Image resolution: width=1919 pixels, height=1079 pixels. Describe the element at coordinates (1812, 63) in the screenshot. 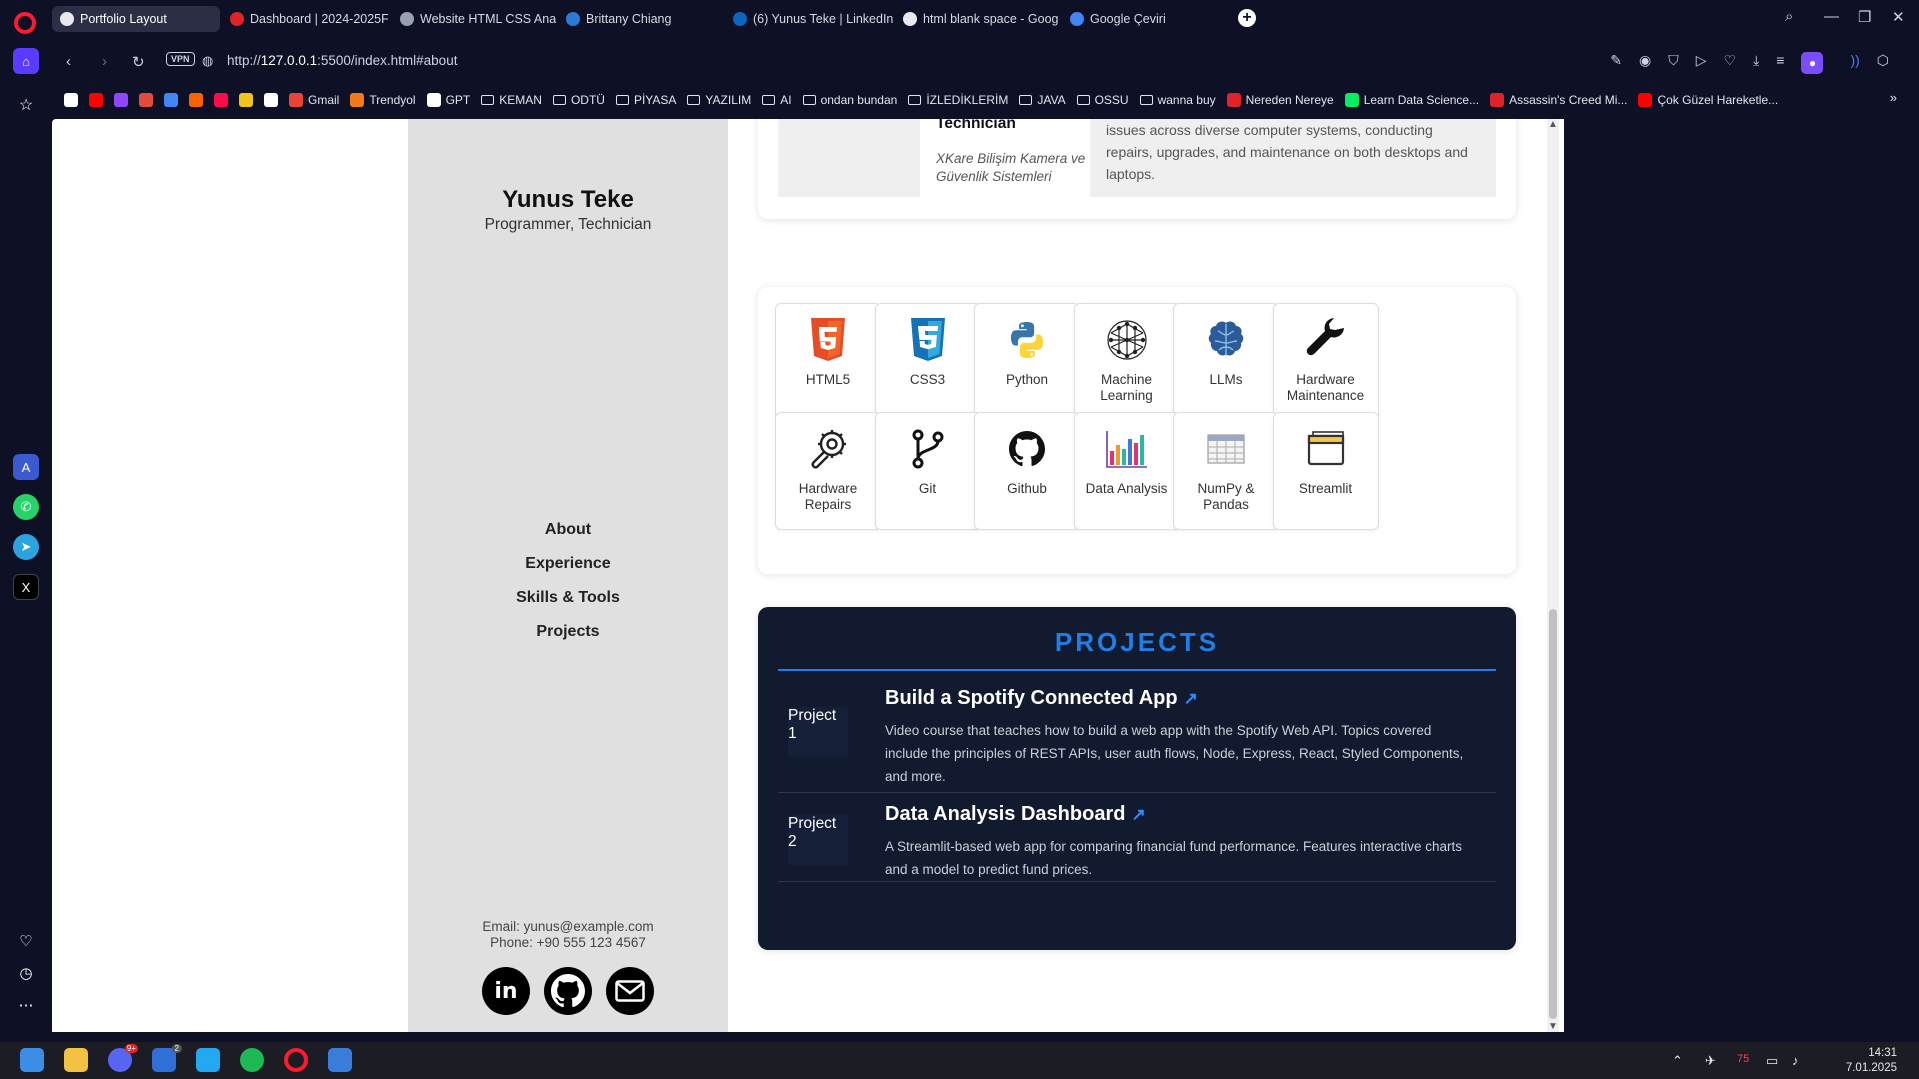

I see `profile-icon: ●` at that location.